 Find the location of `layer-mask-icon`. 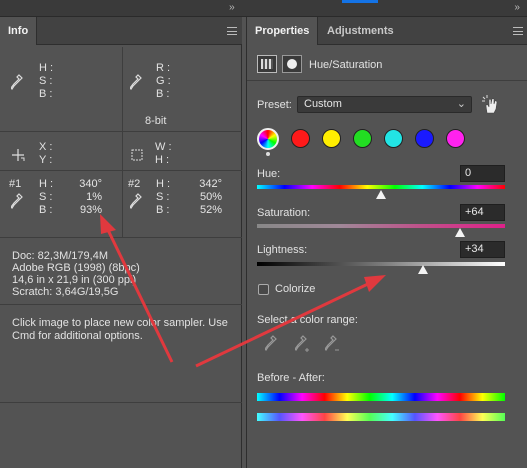

layer-mask-icon is located at coordinates (292, 64).